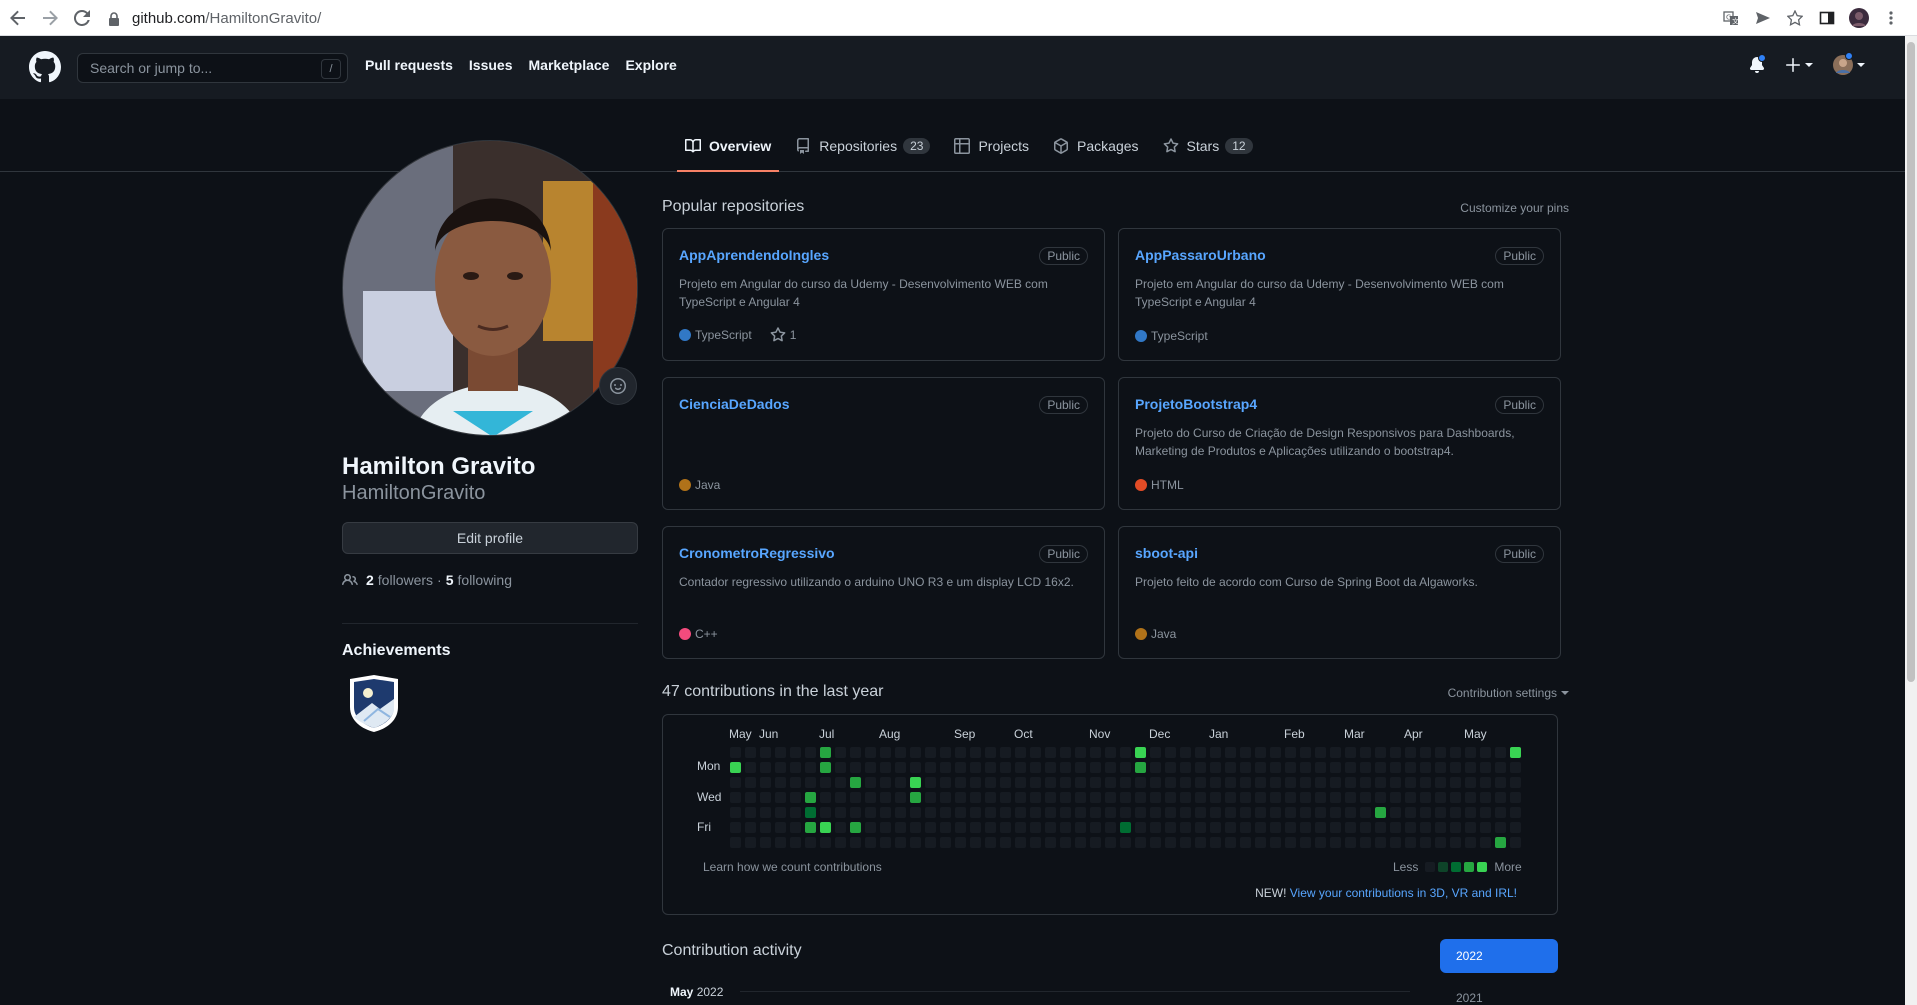 This screenshot has width=1917, height=1005. What do you see at coordinates (1196, 404) in the screenshot?
I see `repo-name-link: ProjetoBootstrap4` at bounding box center [1196, 404].